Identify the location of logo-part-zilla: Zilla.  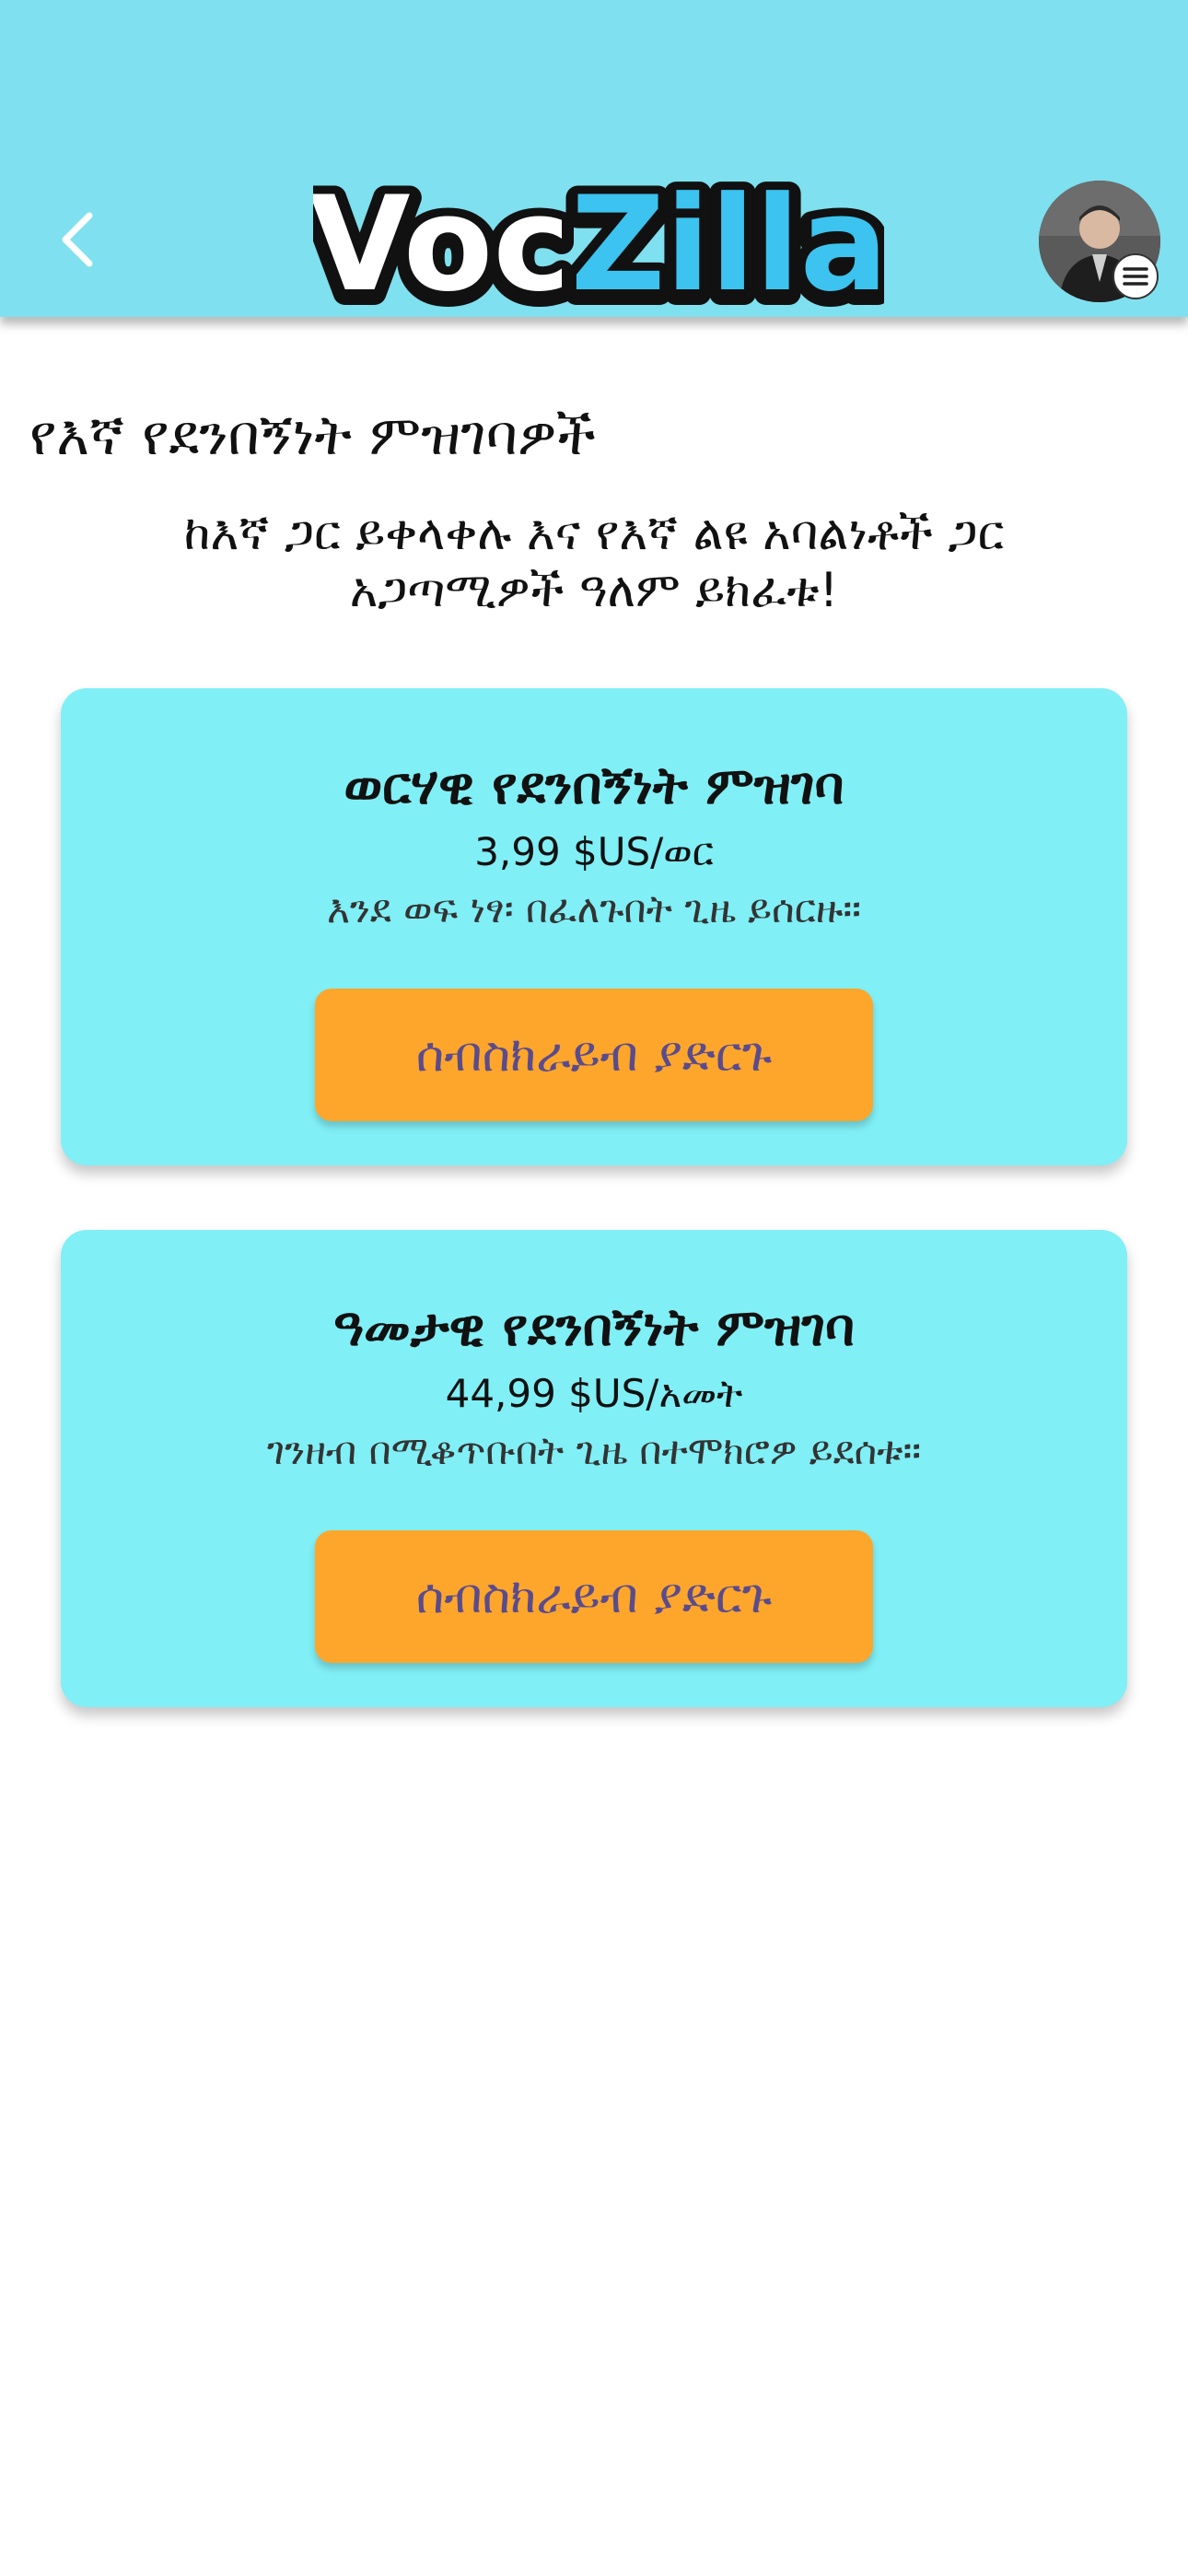
(727, 244).